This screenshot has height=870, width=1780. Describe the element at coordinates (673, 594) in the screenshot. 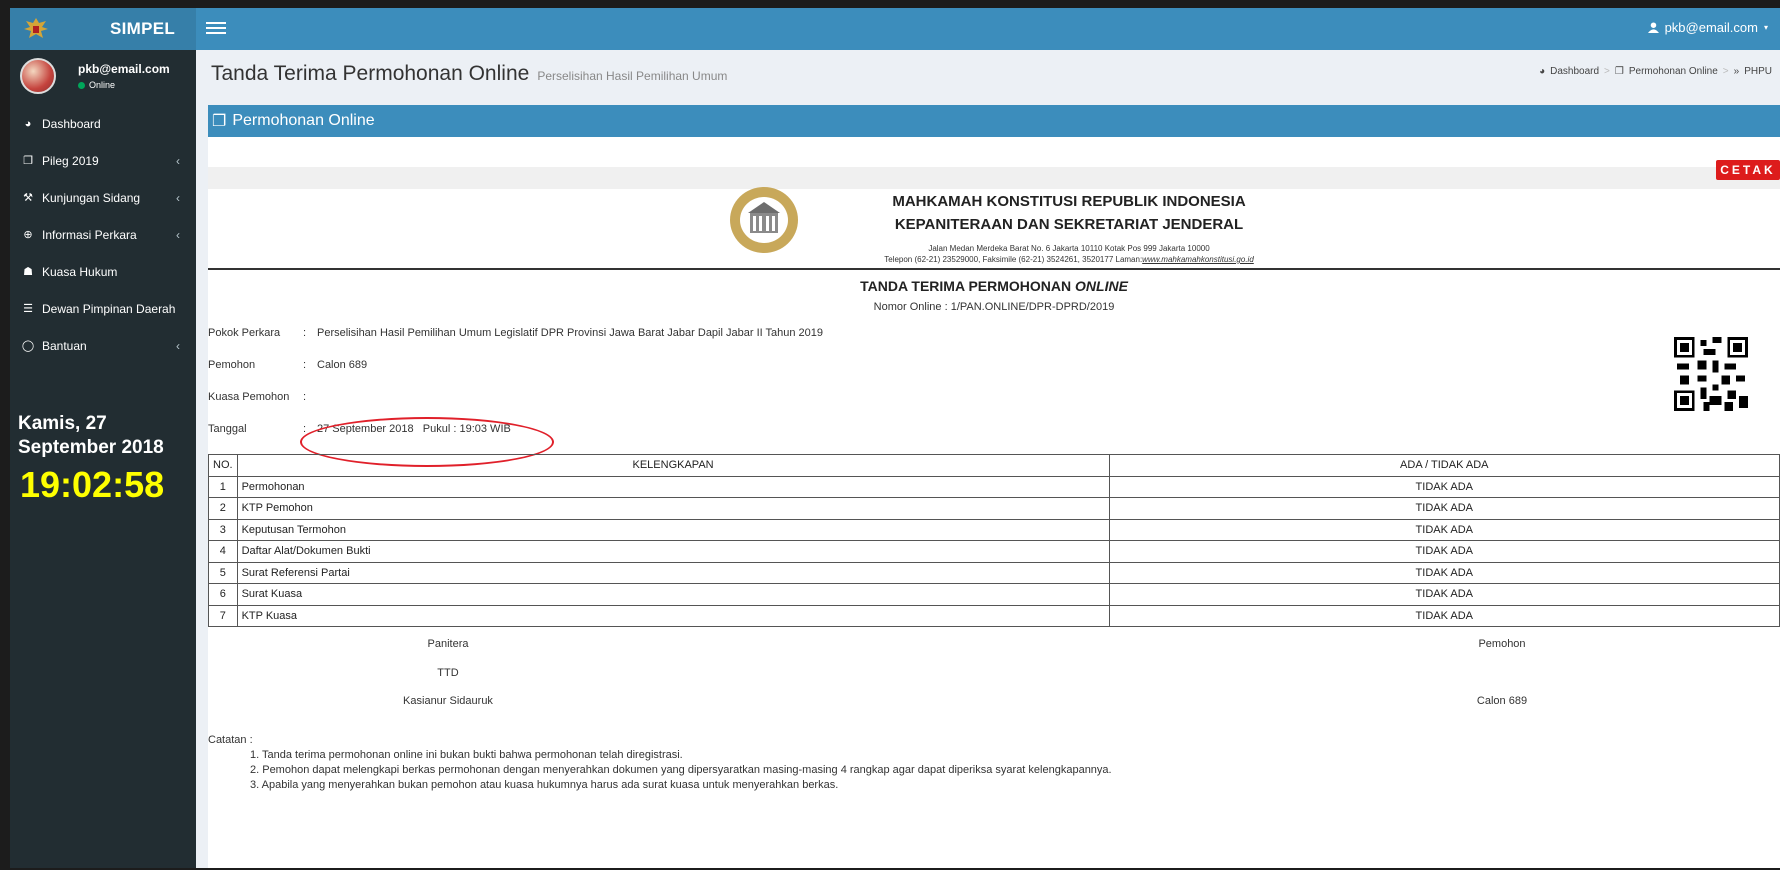

I see `row-item: Surat Kuasa` at that location.